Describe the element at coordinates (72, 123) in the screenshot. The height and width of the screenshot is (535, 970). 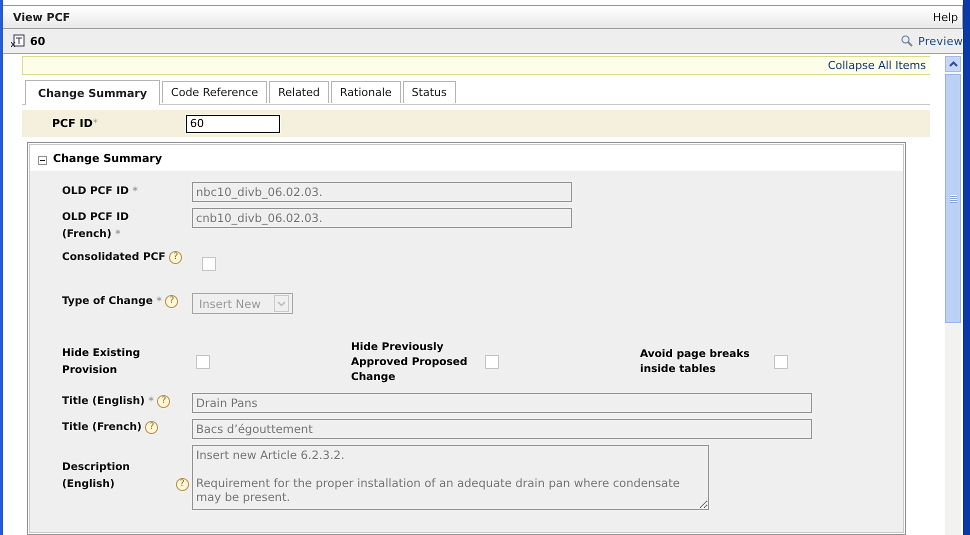
I see `field-label: PCF ID` at that location.